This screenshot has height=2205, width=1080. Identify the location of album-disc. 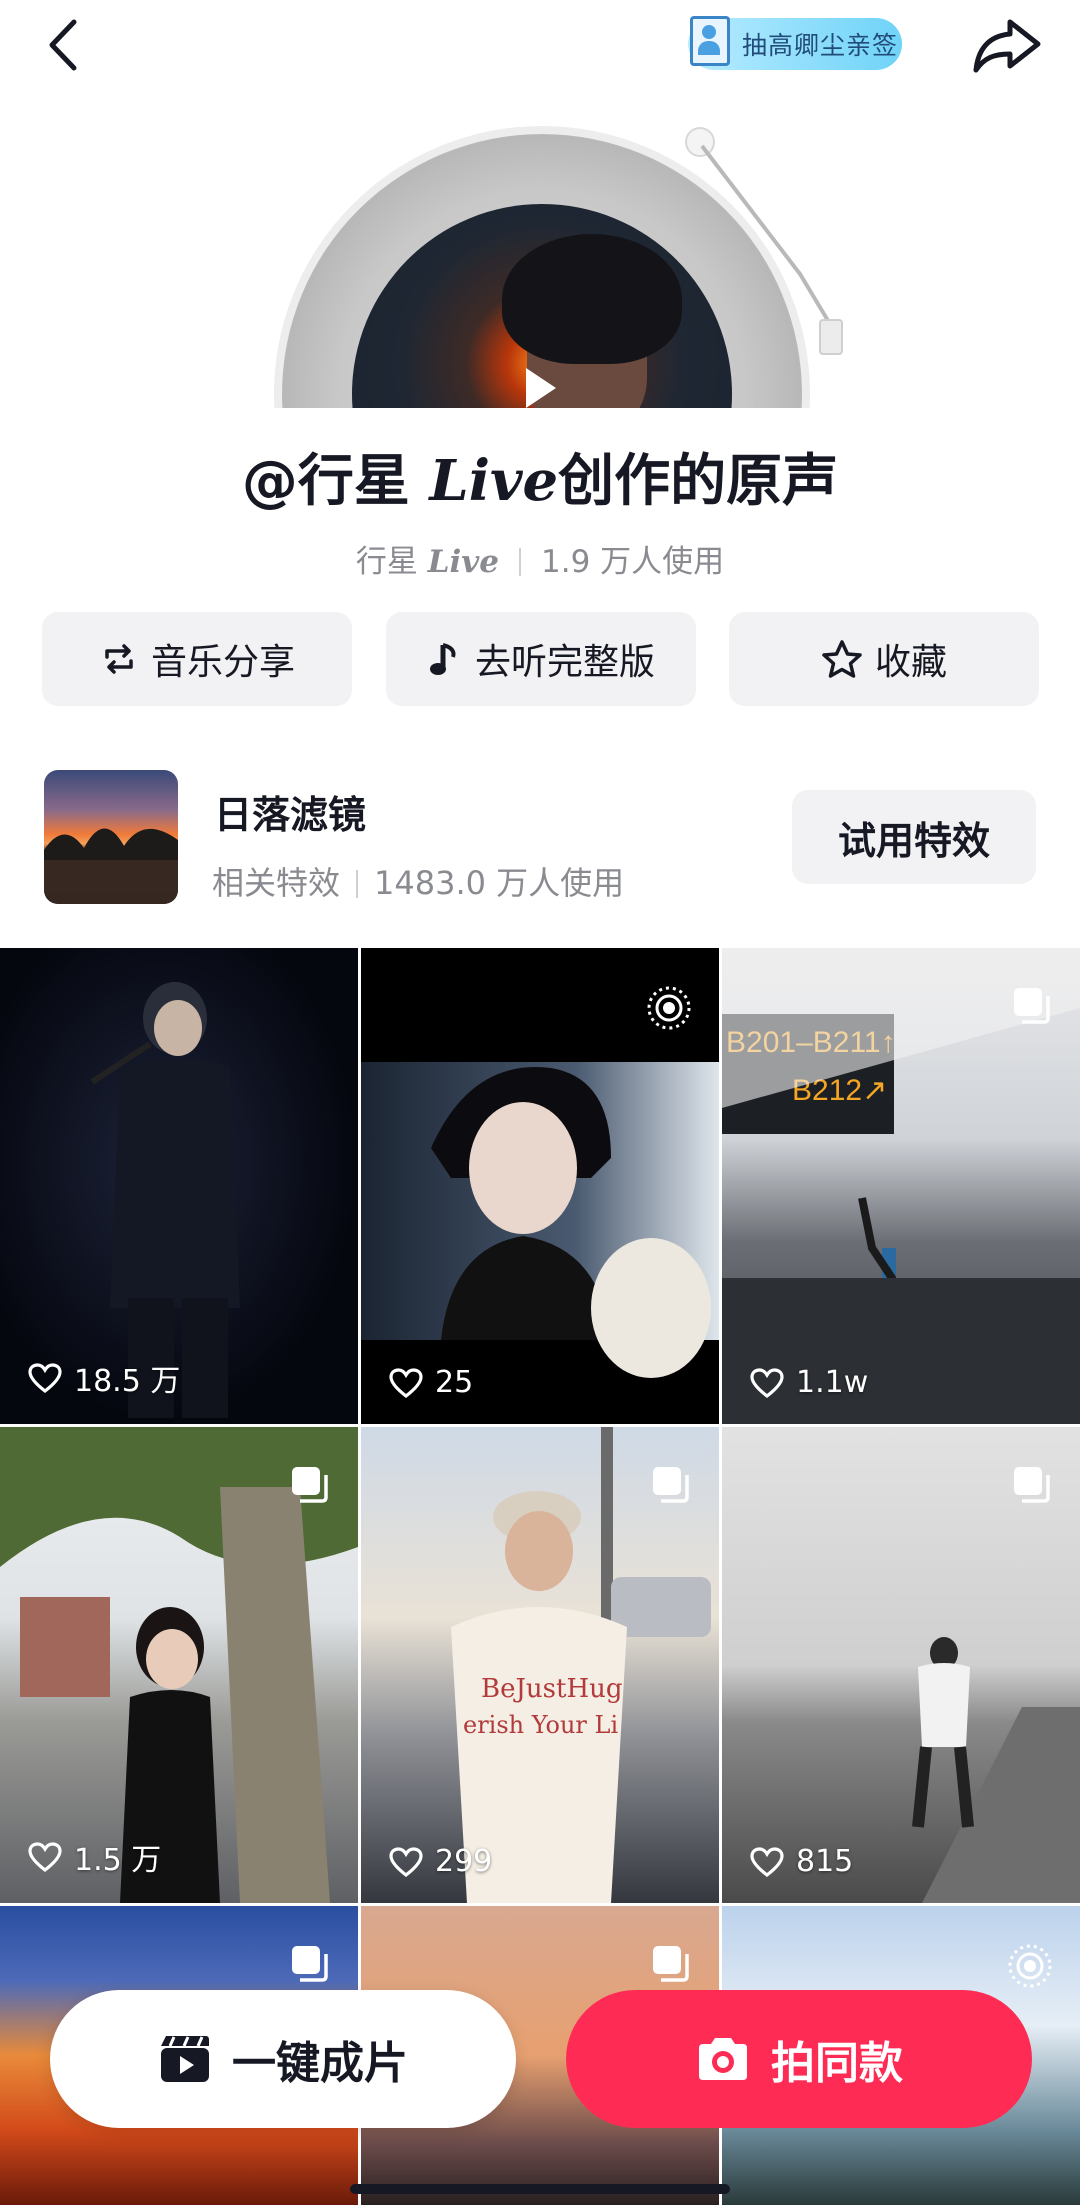
(540, 264).